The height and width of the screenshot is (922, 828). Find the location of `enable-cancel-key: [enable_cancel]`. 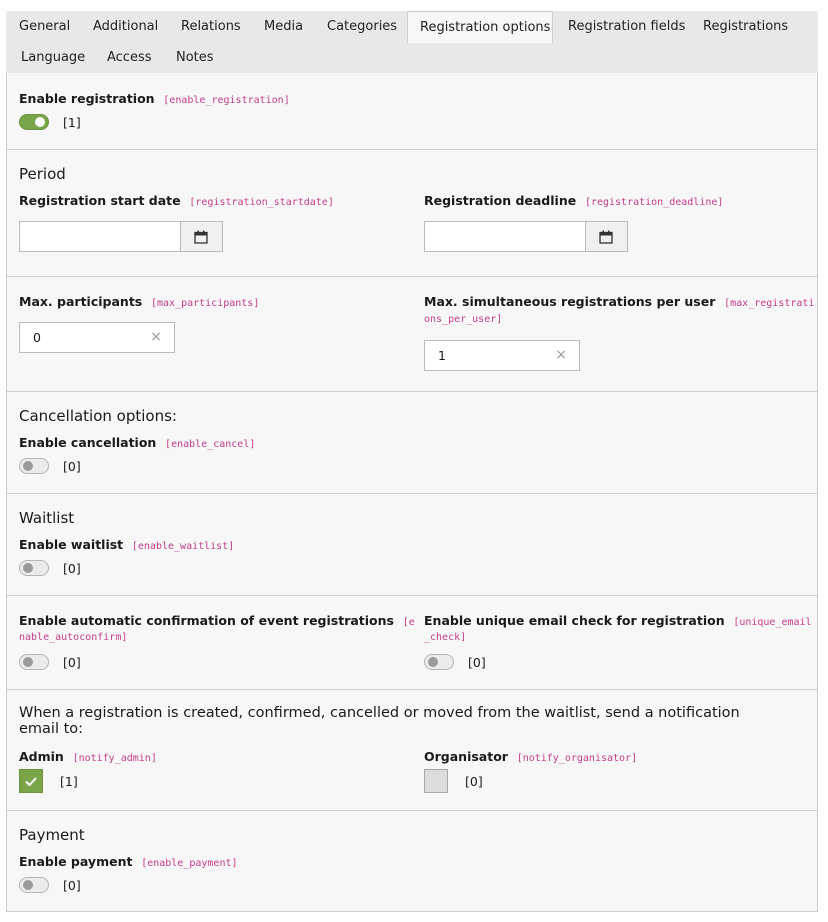

enable-cancel-key: [enable_cancel] is located at coordinates (210, 444).